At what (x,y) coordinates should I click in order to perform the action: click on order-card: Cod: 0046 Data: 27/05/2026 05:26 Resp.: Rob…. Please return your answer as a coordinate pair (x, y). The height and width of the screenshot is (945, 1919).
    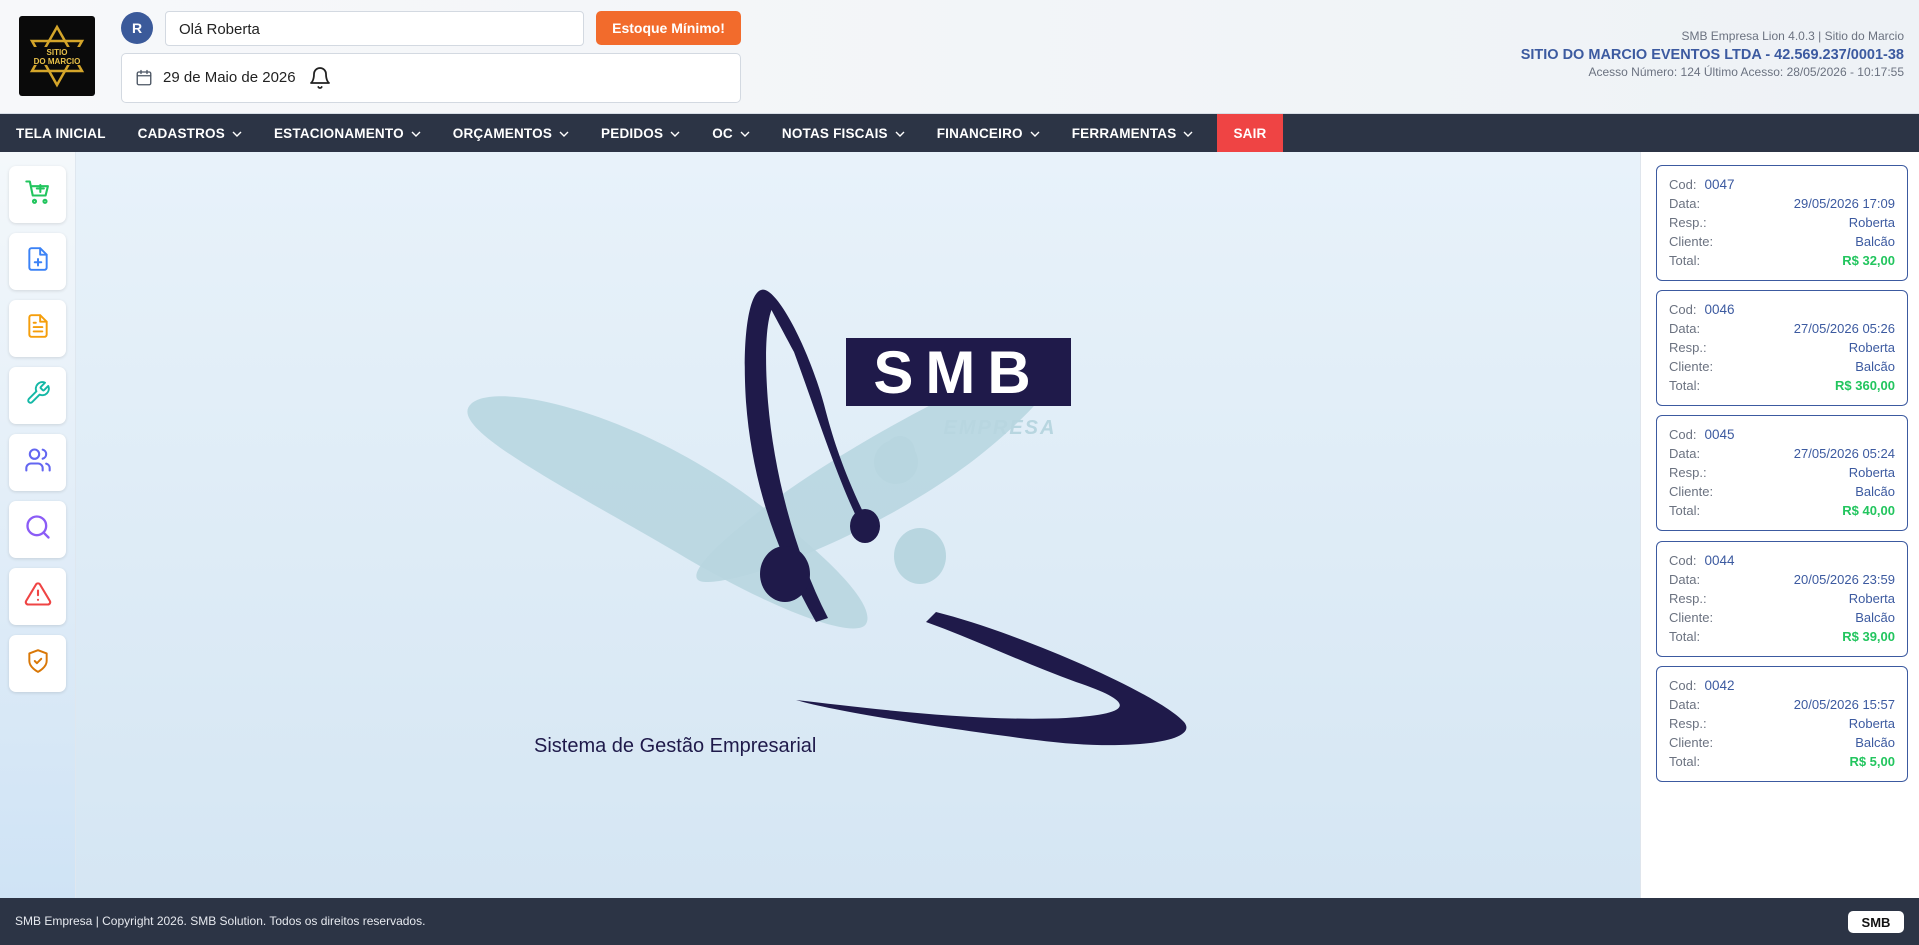
    Looking at the image, I should click on (1782, 348).